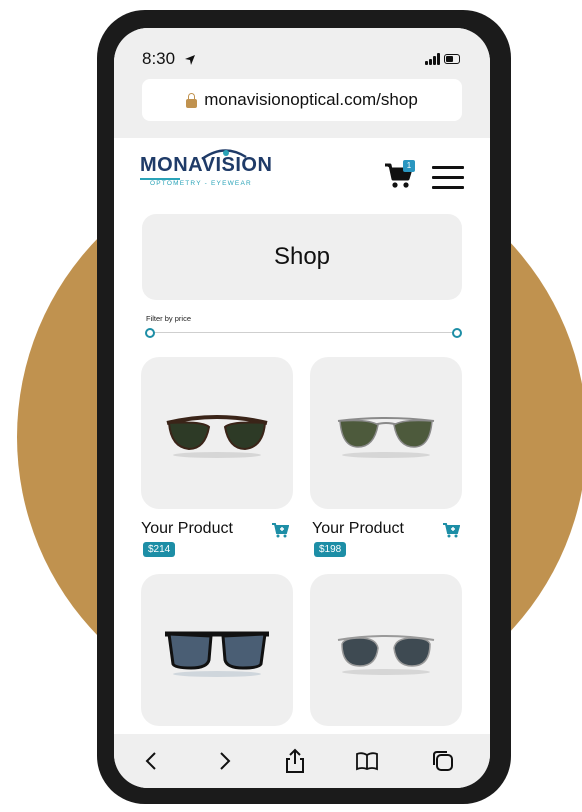 This screenshot has height=812, width=582. I want to click on forward-icon, so click(225, 761).